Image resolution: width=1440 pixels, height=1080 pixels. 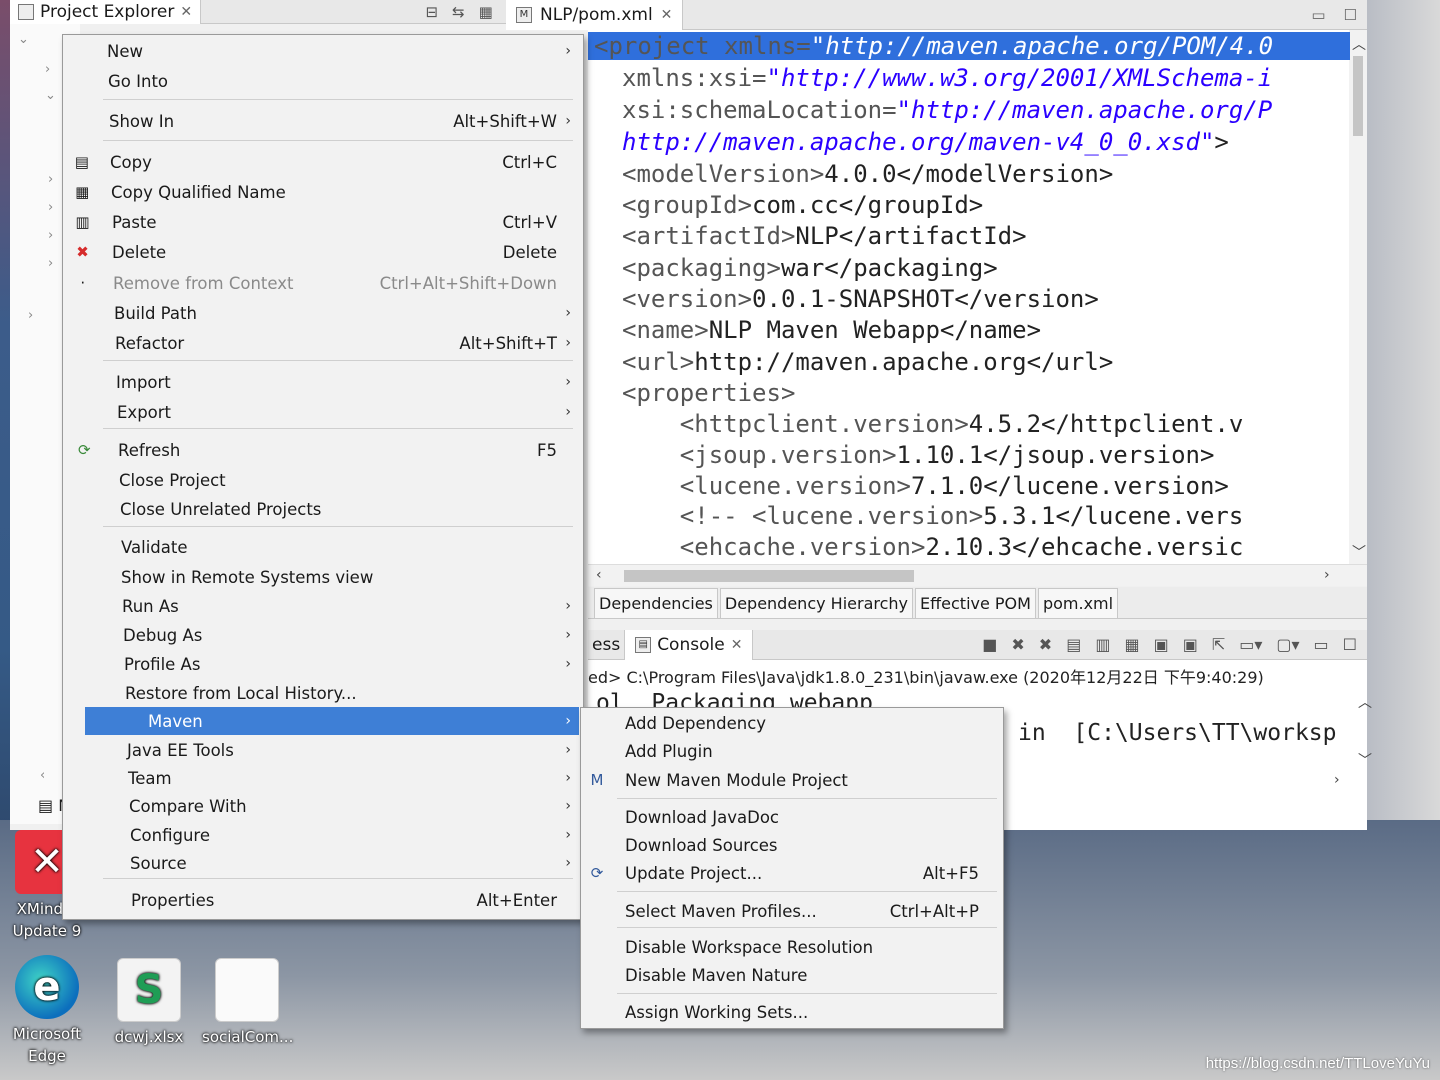 I want to click on menu-item-compare-with: Compare With ›, so click(x=323, y=806).